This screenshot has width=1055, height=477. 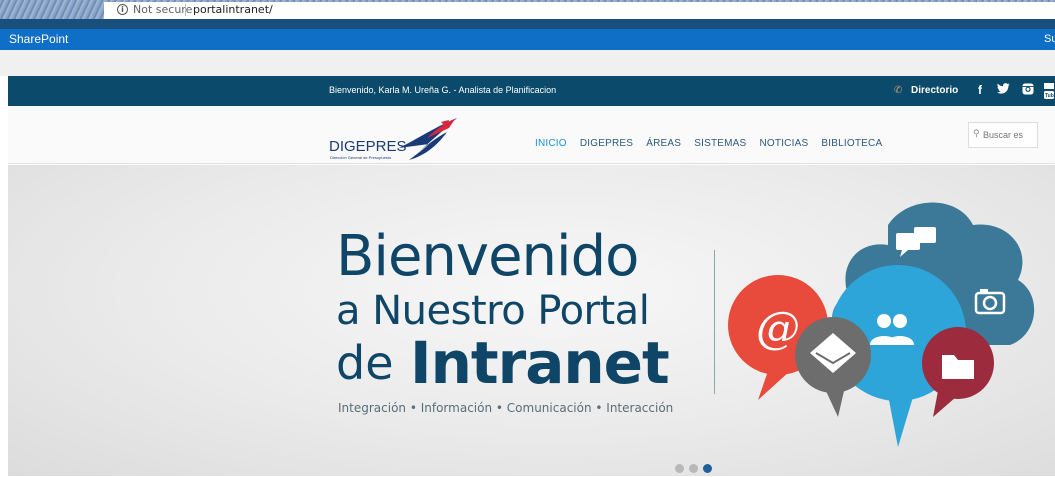 I want to click on search-box: ⚲, so click(x=1003, y=135).